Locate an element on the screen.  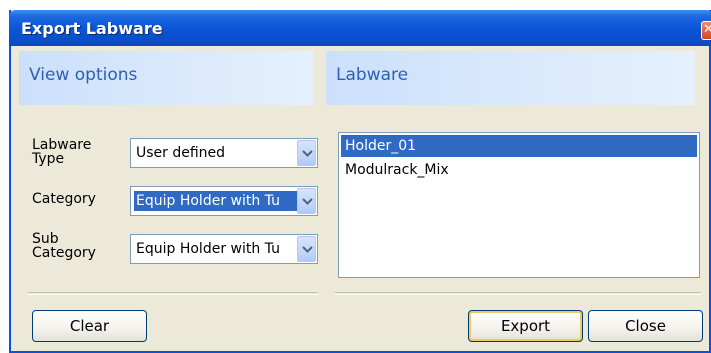
sub-category-label: Sub Category is located at coordinates (64, 246).